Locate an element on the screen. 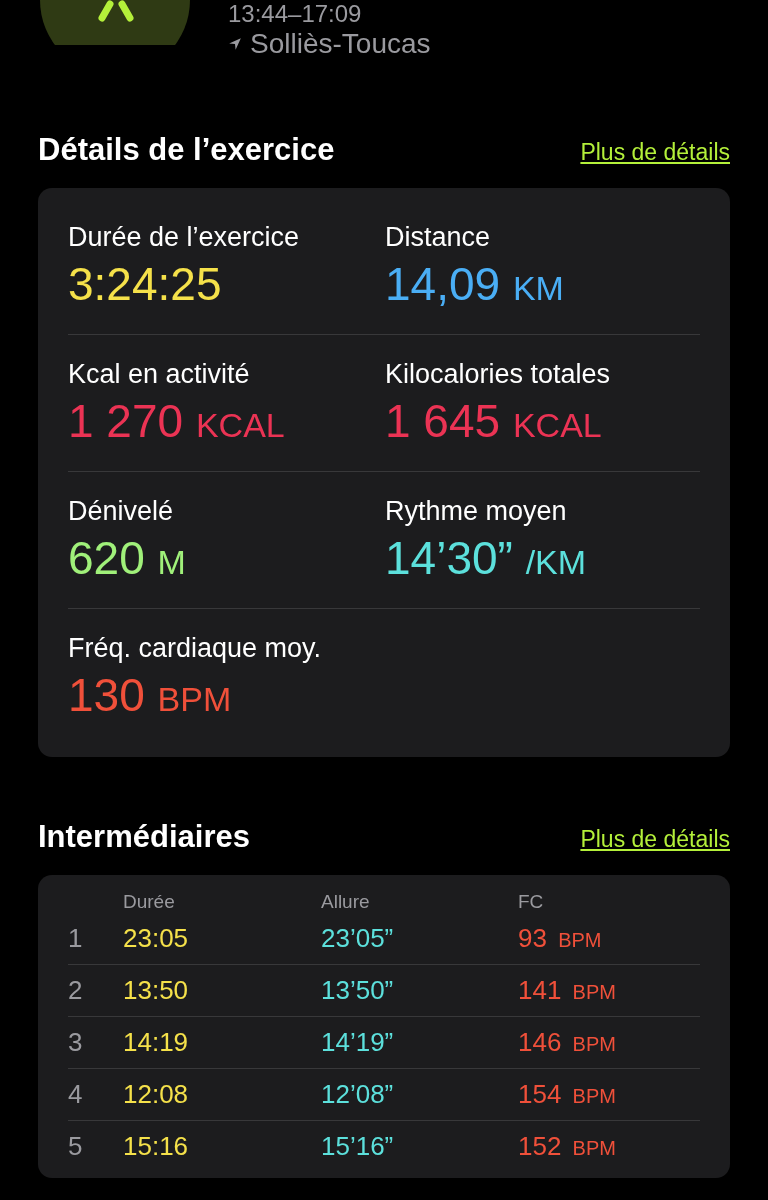 This screenshot has width=768, height=1200. metric-label: Kilocalories totales is located at coordinates (498, 374).